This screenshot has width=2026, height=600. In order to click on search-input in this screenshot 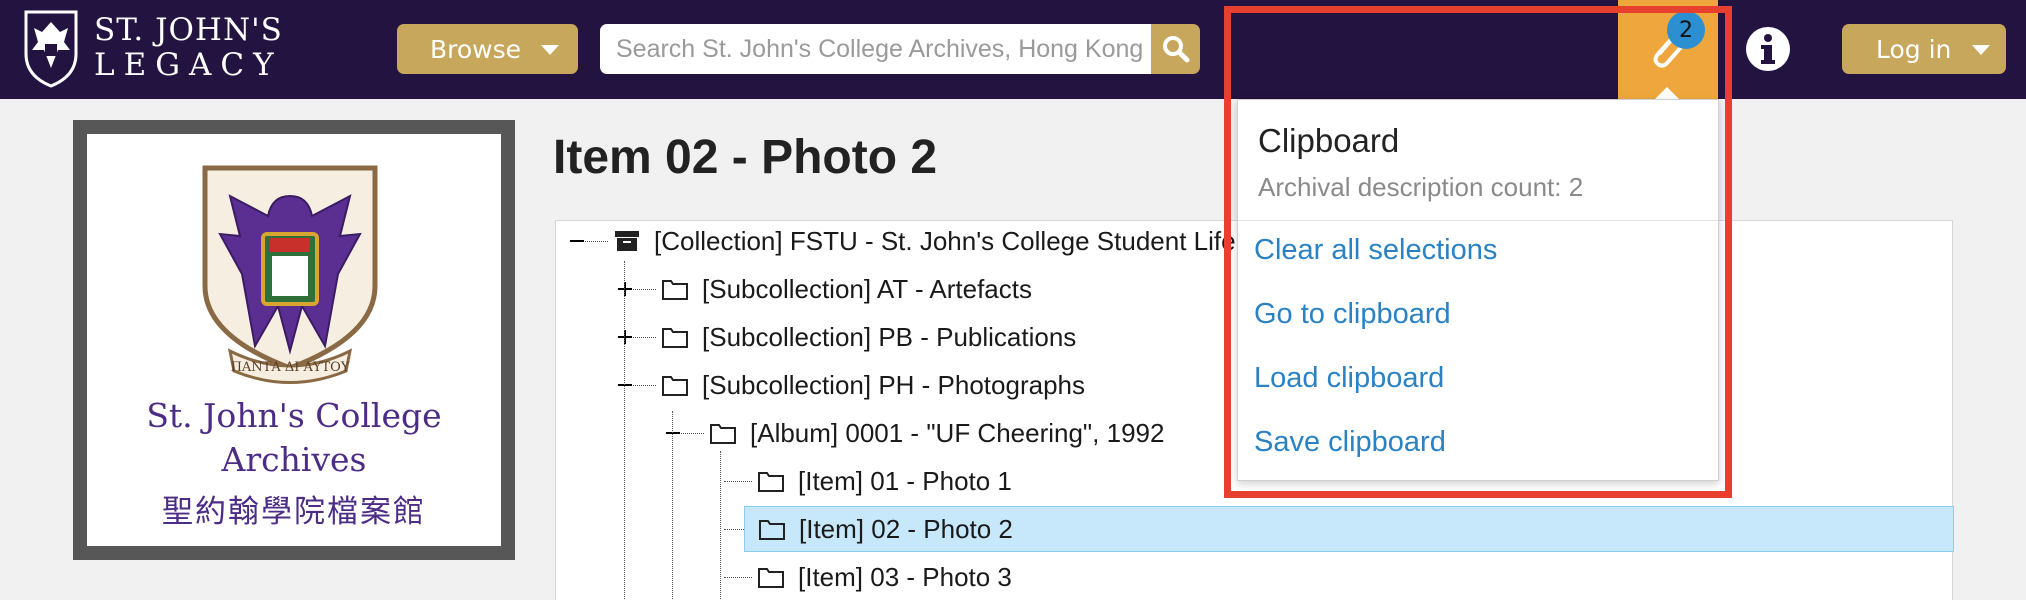, I will do `click(875, 49)`.